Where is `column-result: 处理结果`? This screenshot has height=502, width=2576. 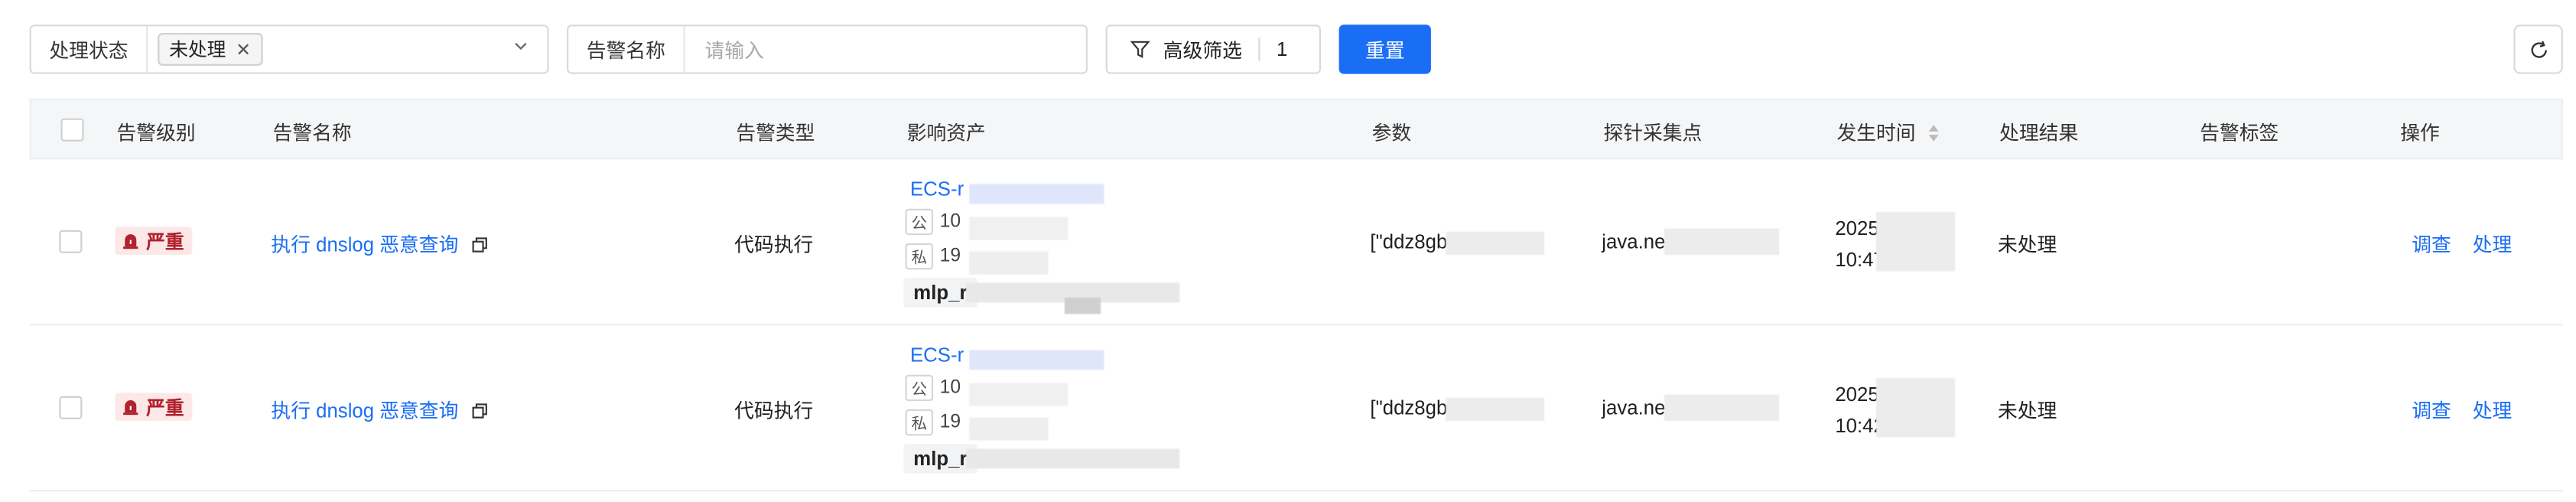
column-result: 处理结果 is located at coordinates (2039, 133).